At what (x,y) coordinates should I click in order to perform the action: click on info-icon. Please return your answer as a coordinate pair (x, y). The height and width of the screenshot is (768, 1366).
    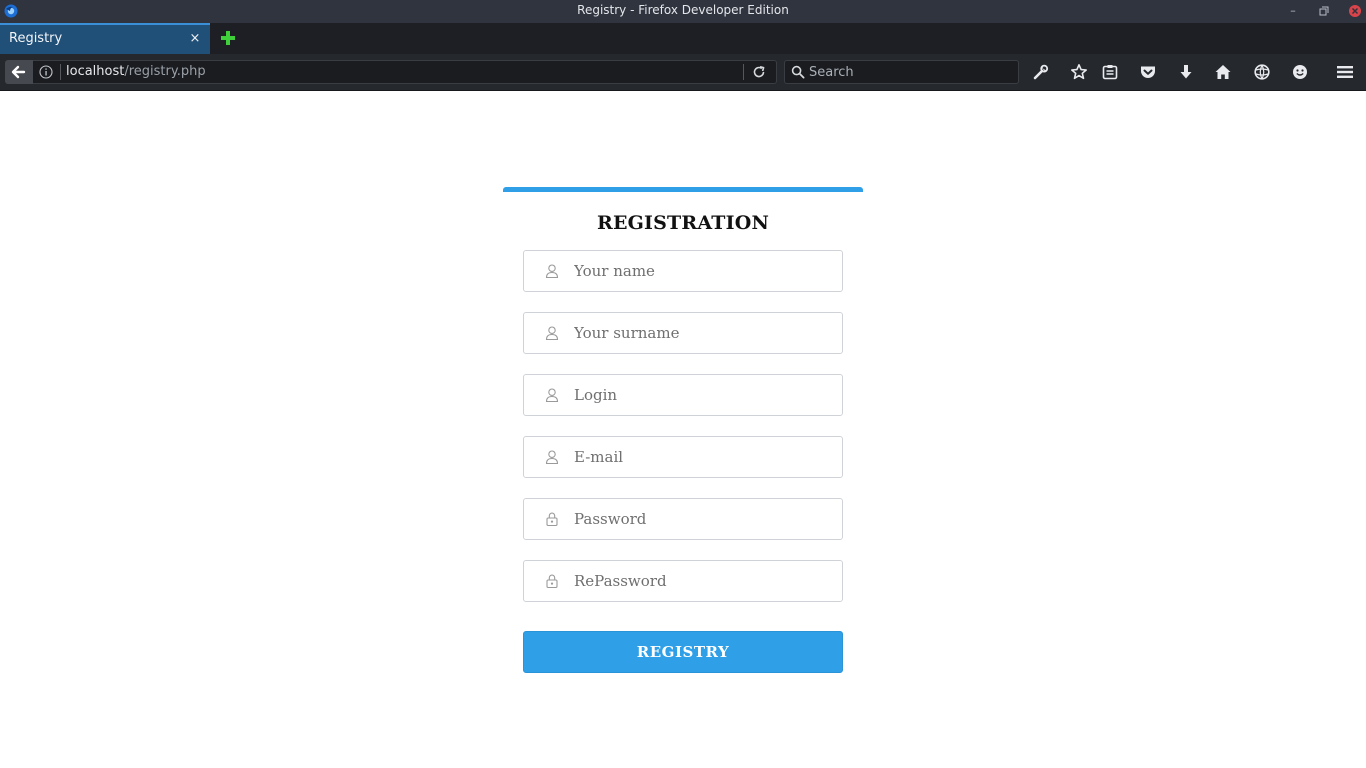
    Looking at the image, I should click on (46, 72).